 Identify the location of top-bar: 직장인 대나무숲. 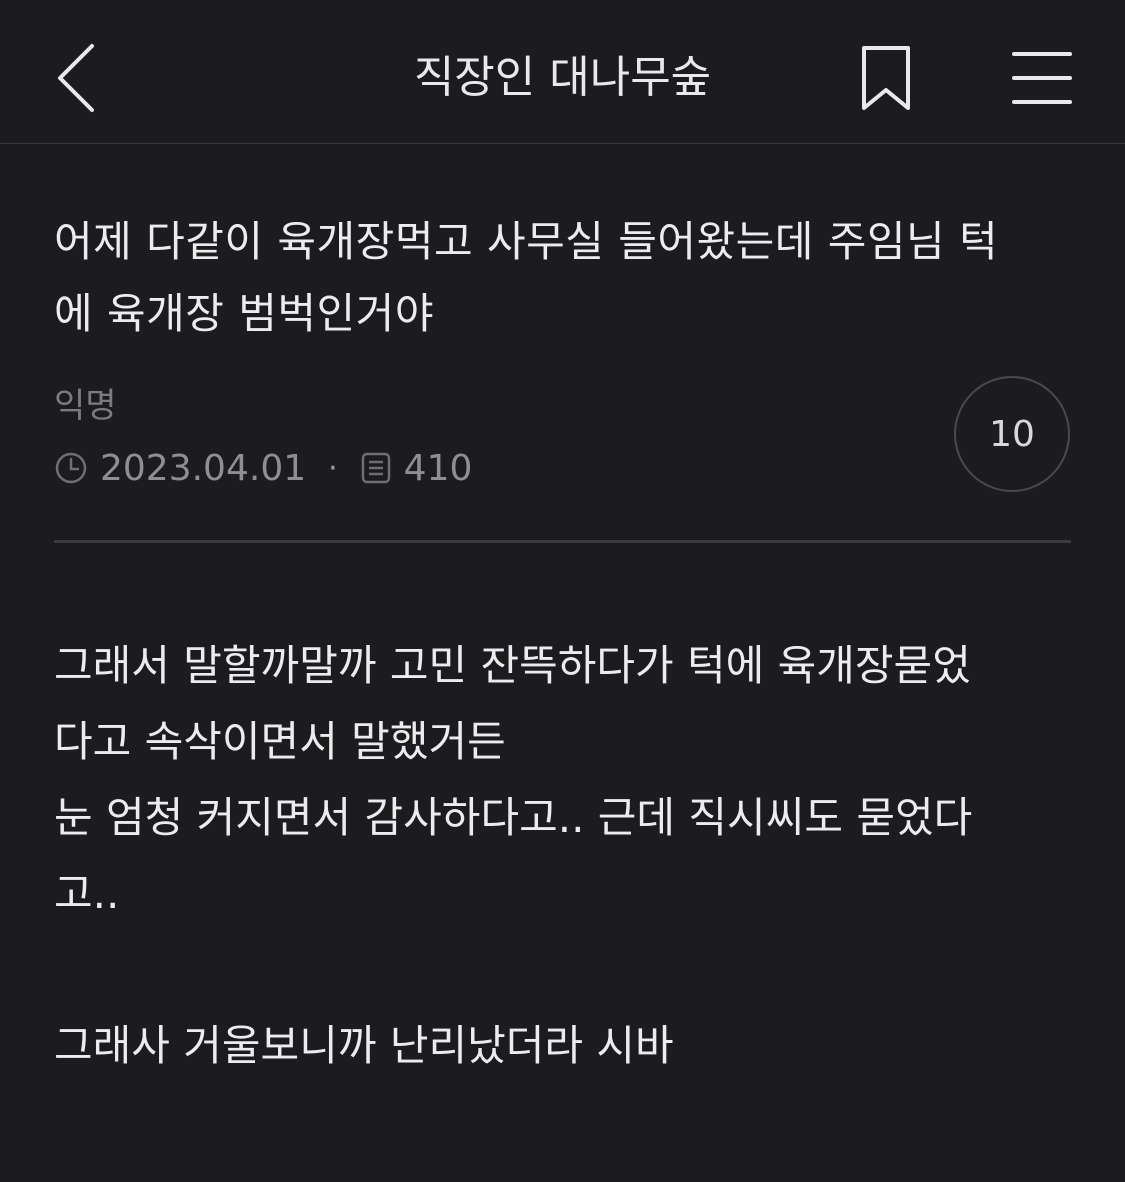
(562, 72).